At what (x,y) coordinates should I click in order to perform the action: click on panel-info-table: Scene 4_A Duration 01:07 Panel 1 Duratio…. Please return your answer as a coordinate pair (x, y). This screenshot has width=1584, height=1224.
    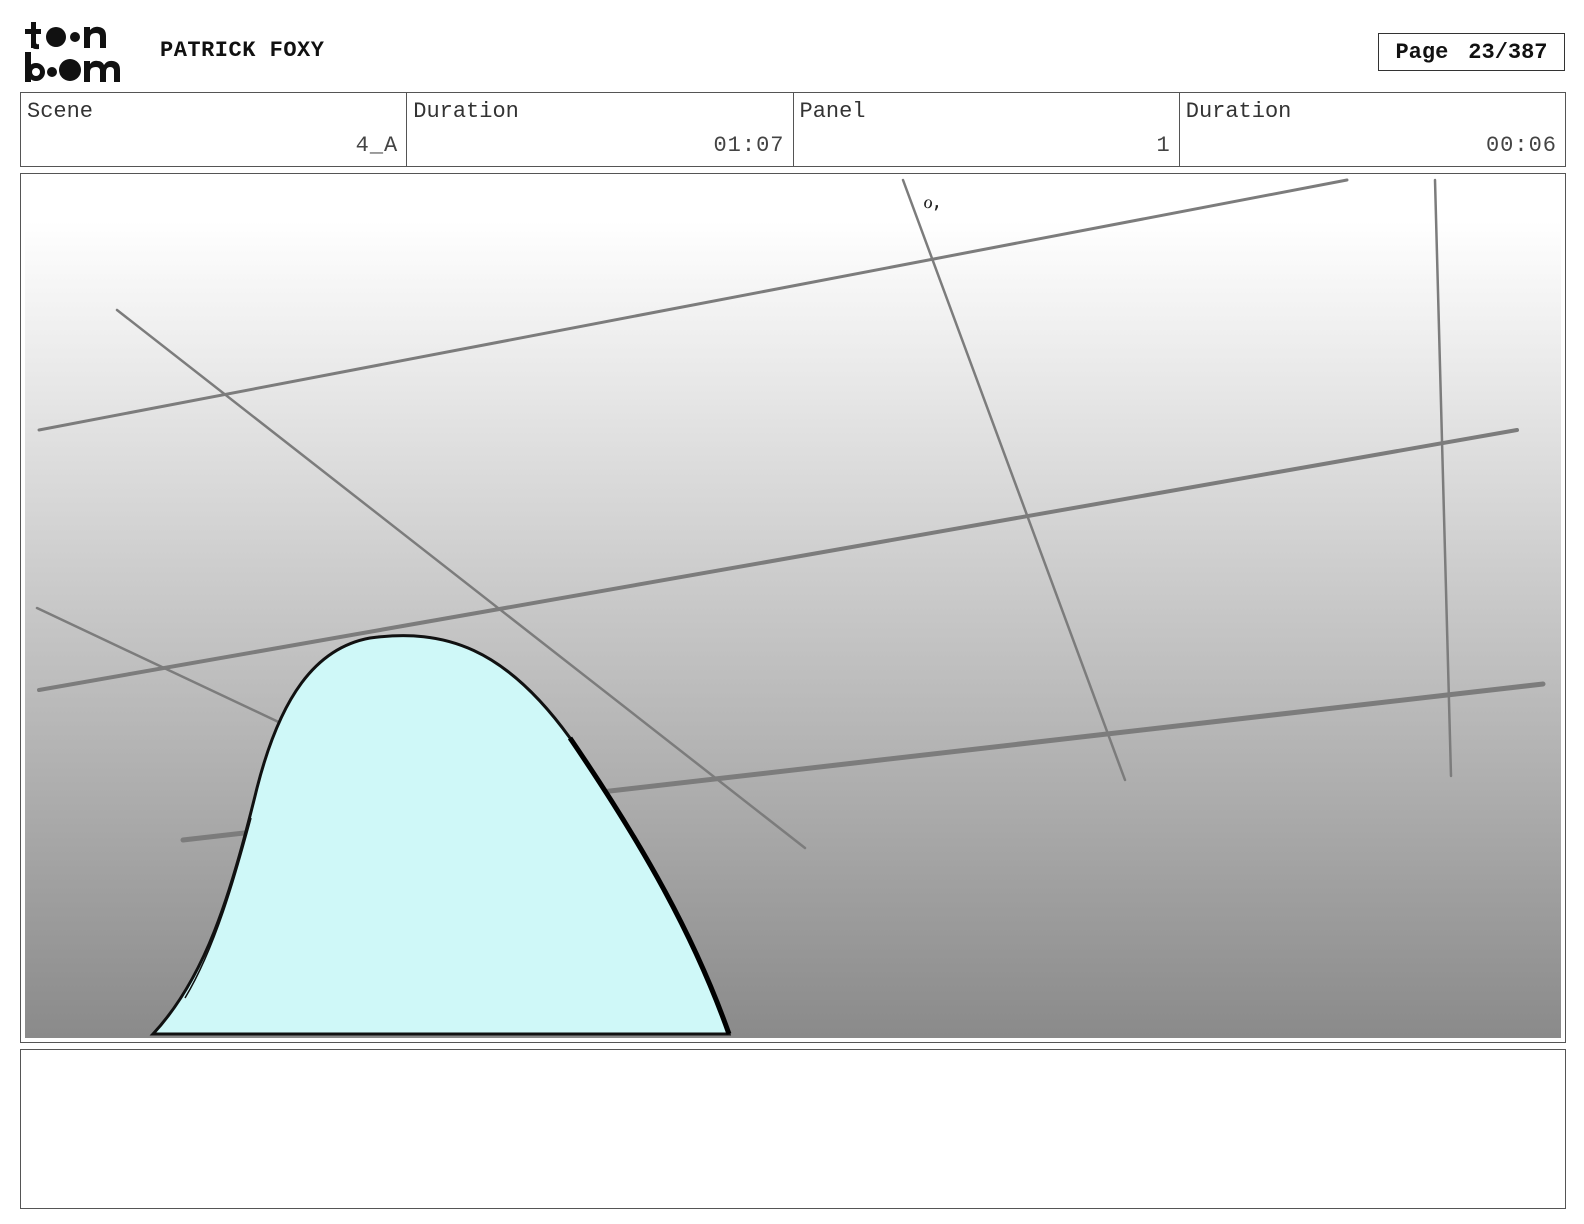
    Looking at the image, I should click on (793, 129).